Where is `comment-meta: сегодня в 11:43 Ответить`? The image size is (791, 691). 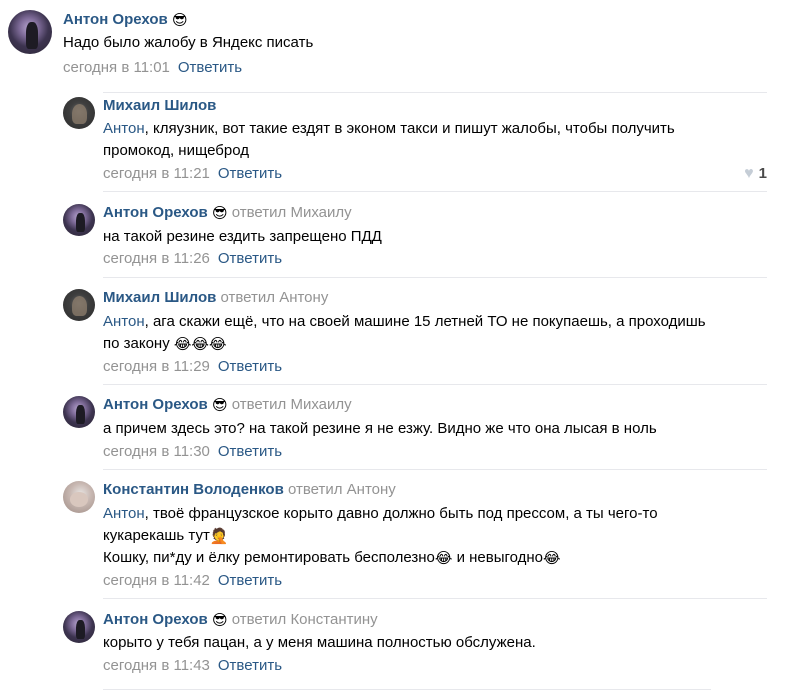
comment-meta: сегодня в 11:43 Ответить is located at coordinates (192, 666).